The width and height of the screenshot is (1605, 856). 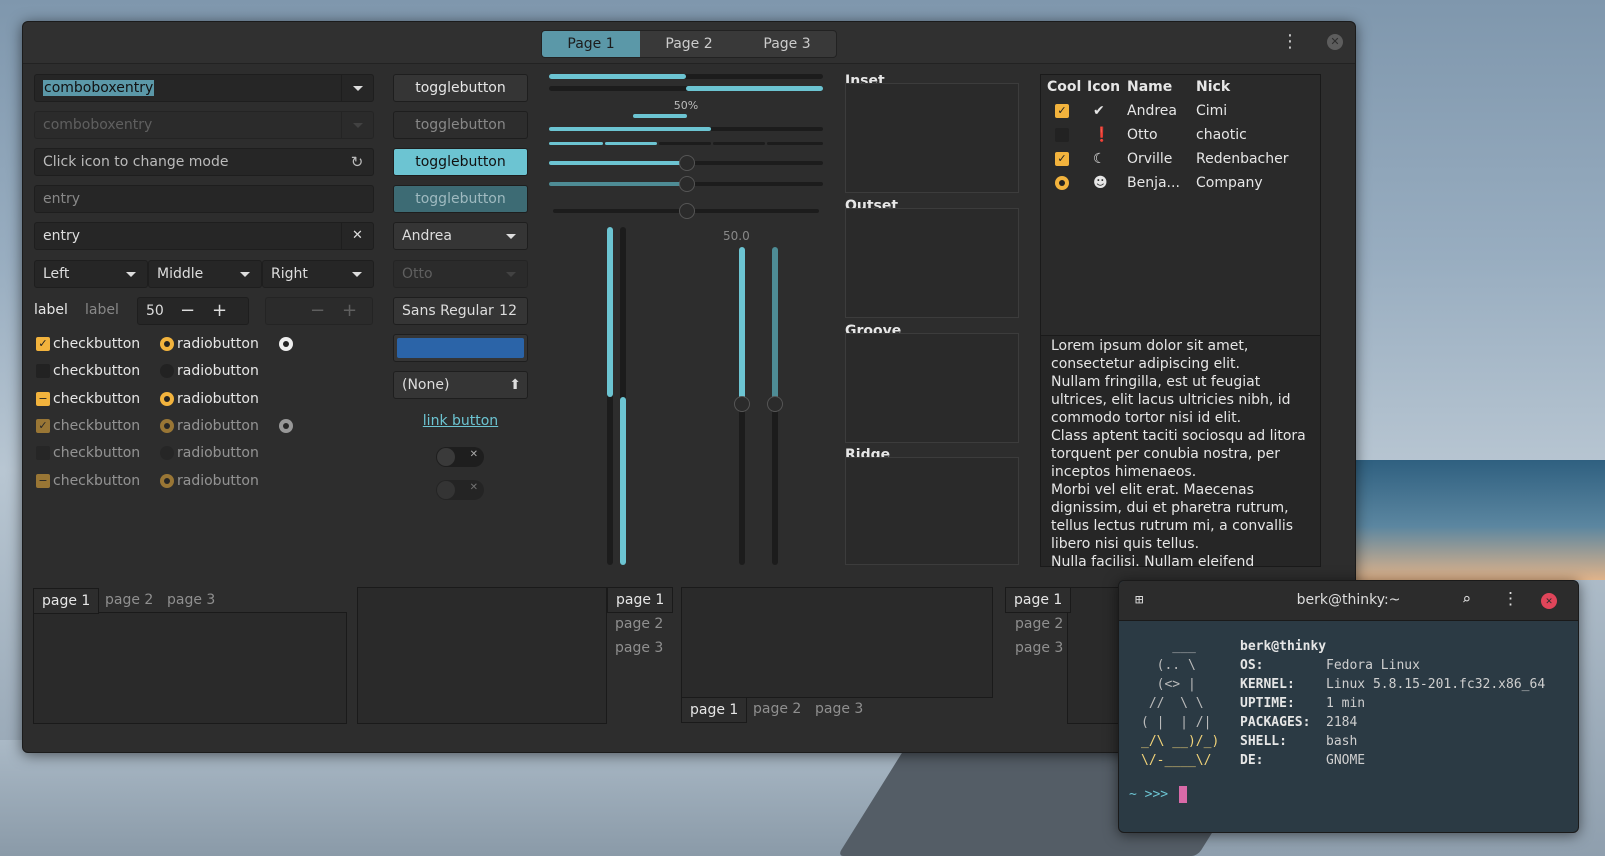 What do you see at coordinates (1346, 703) in the screenshot?
I see `neofetch-value: 1 min` at bounding box center [1346, 703].